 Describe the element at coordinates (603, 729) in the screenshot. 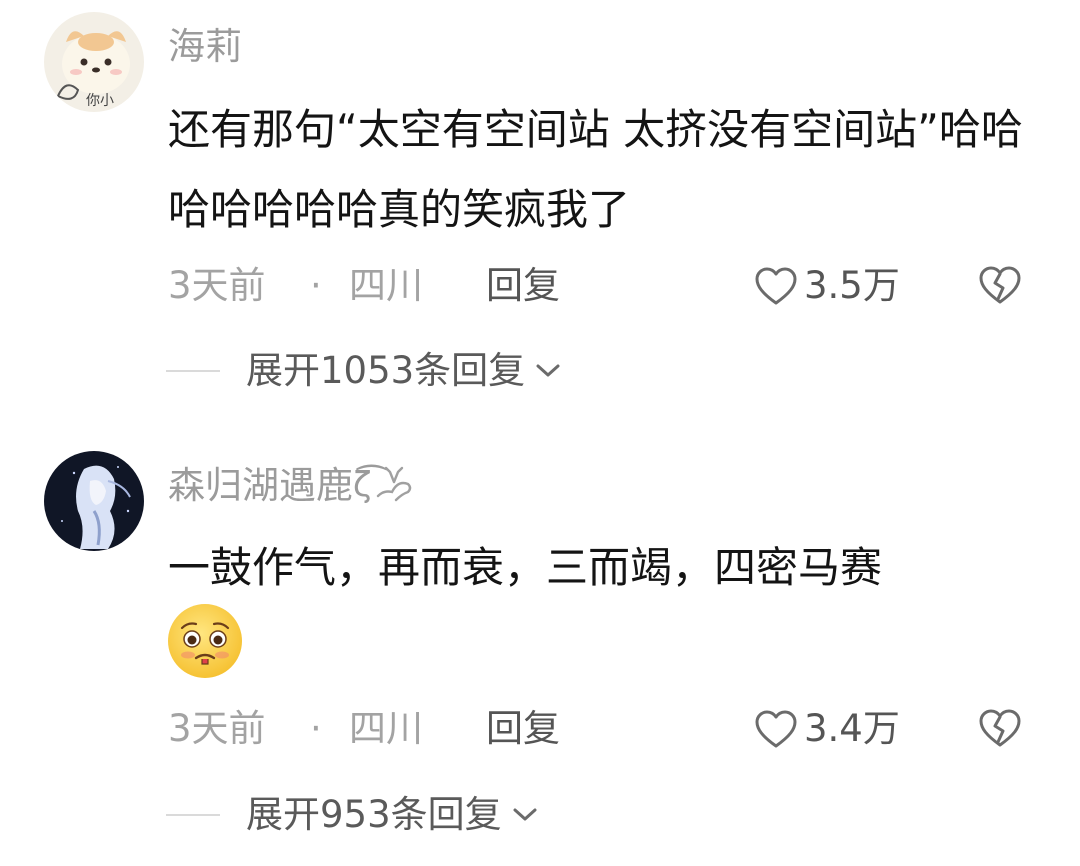

I see `comment-meta: 3天前 · 四川 回复 3.4万` at that location.